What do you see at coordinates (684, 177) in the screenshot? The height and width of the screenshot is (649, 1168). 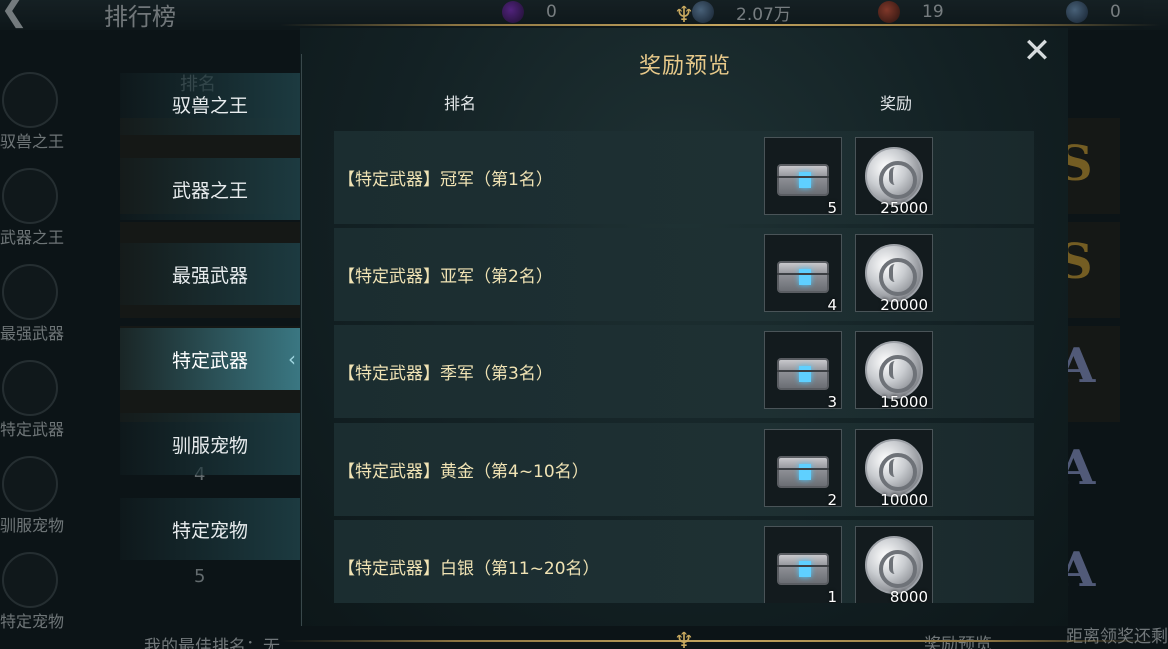 I see `reward-row: 【特定武器】冠军（第1名） 5 25000` at bounding box center [684, 177].